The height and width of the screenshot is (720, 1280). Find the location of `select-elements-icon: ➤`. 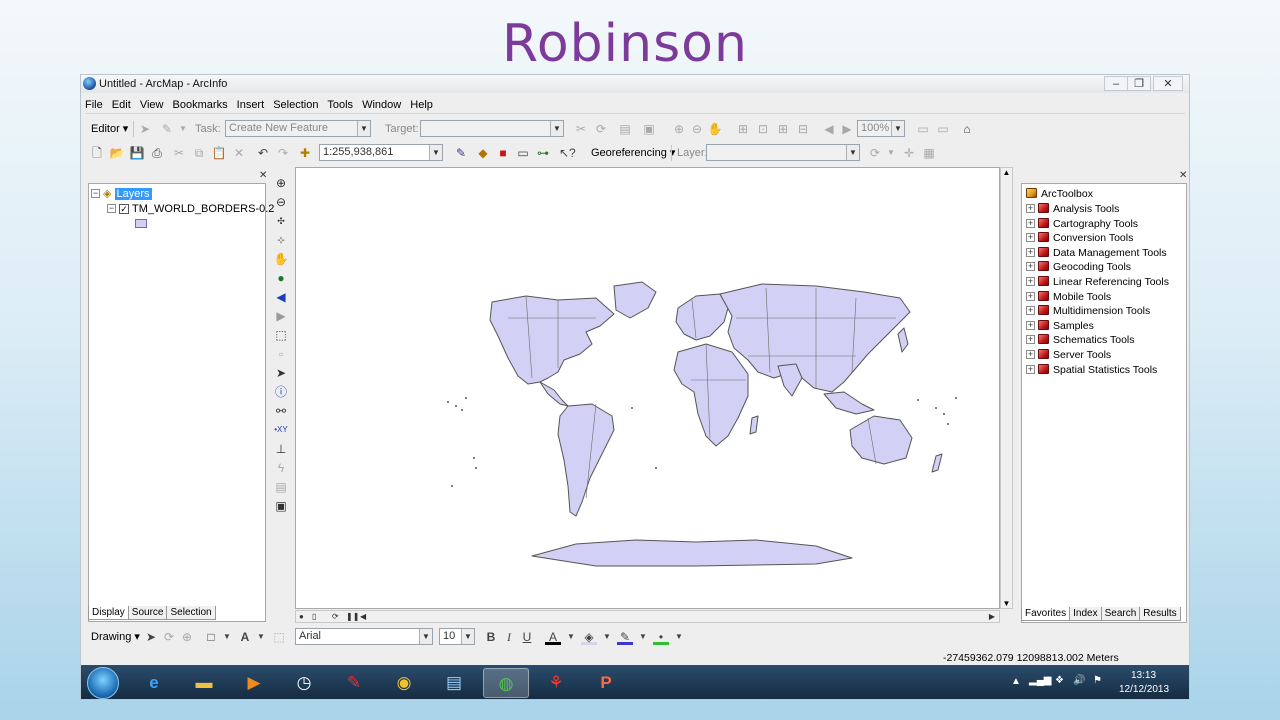

select-elements-icon: ➤ is located at coordinates (281, 373).